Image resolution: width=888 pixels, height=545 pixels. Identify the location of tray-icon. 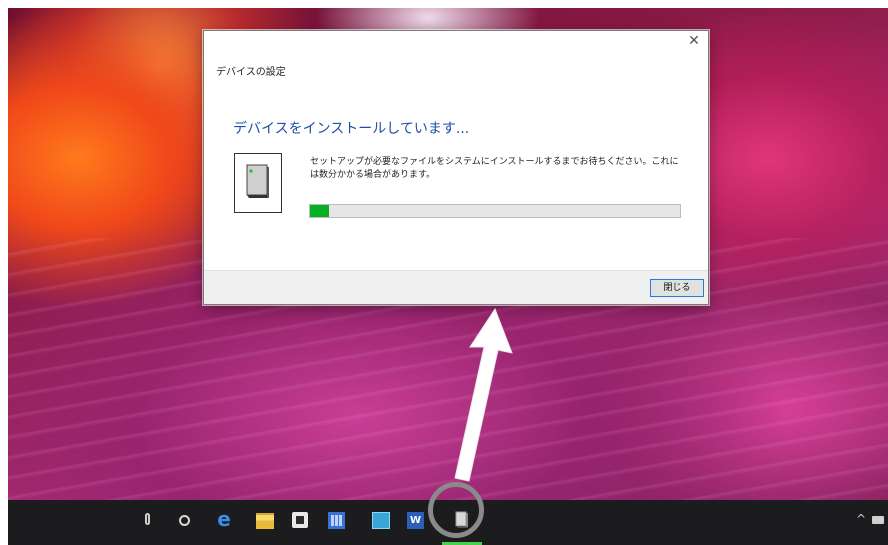
(878, 520).